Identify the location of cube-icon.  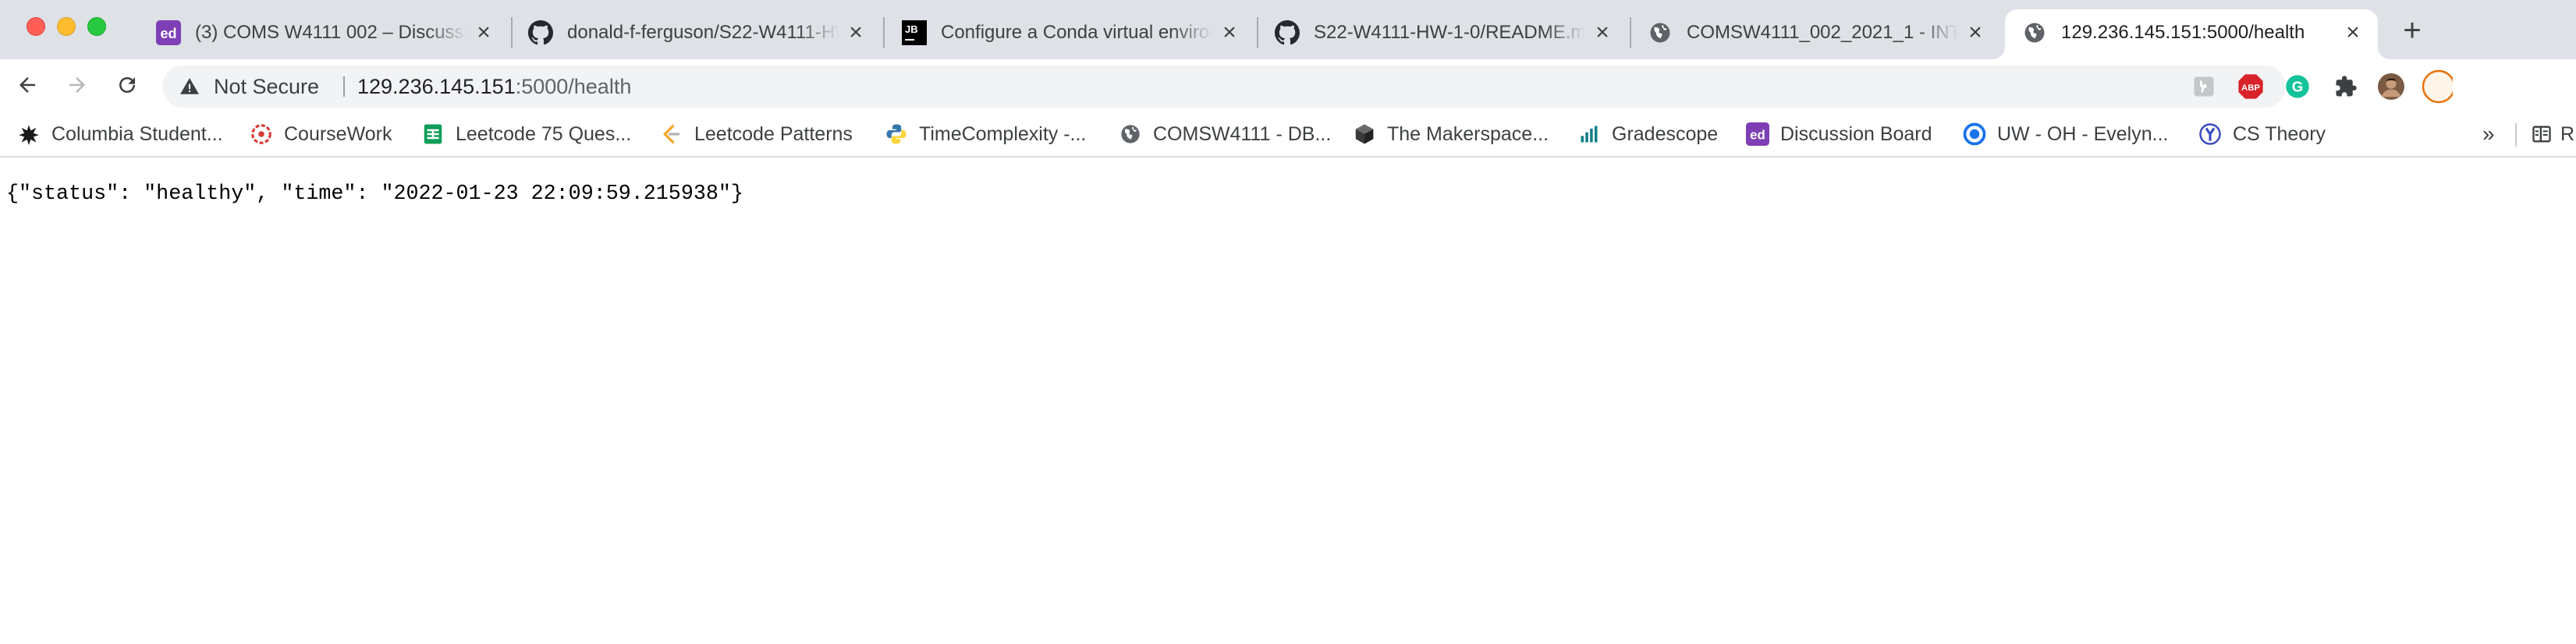
(1364, 134).